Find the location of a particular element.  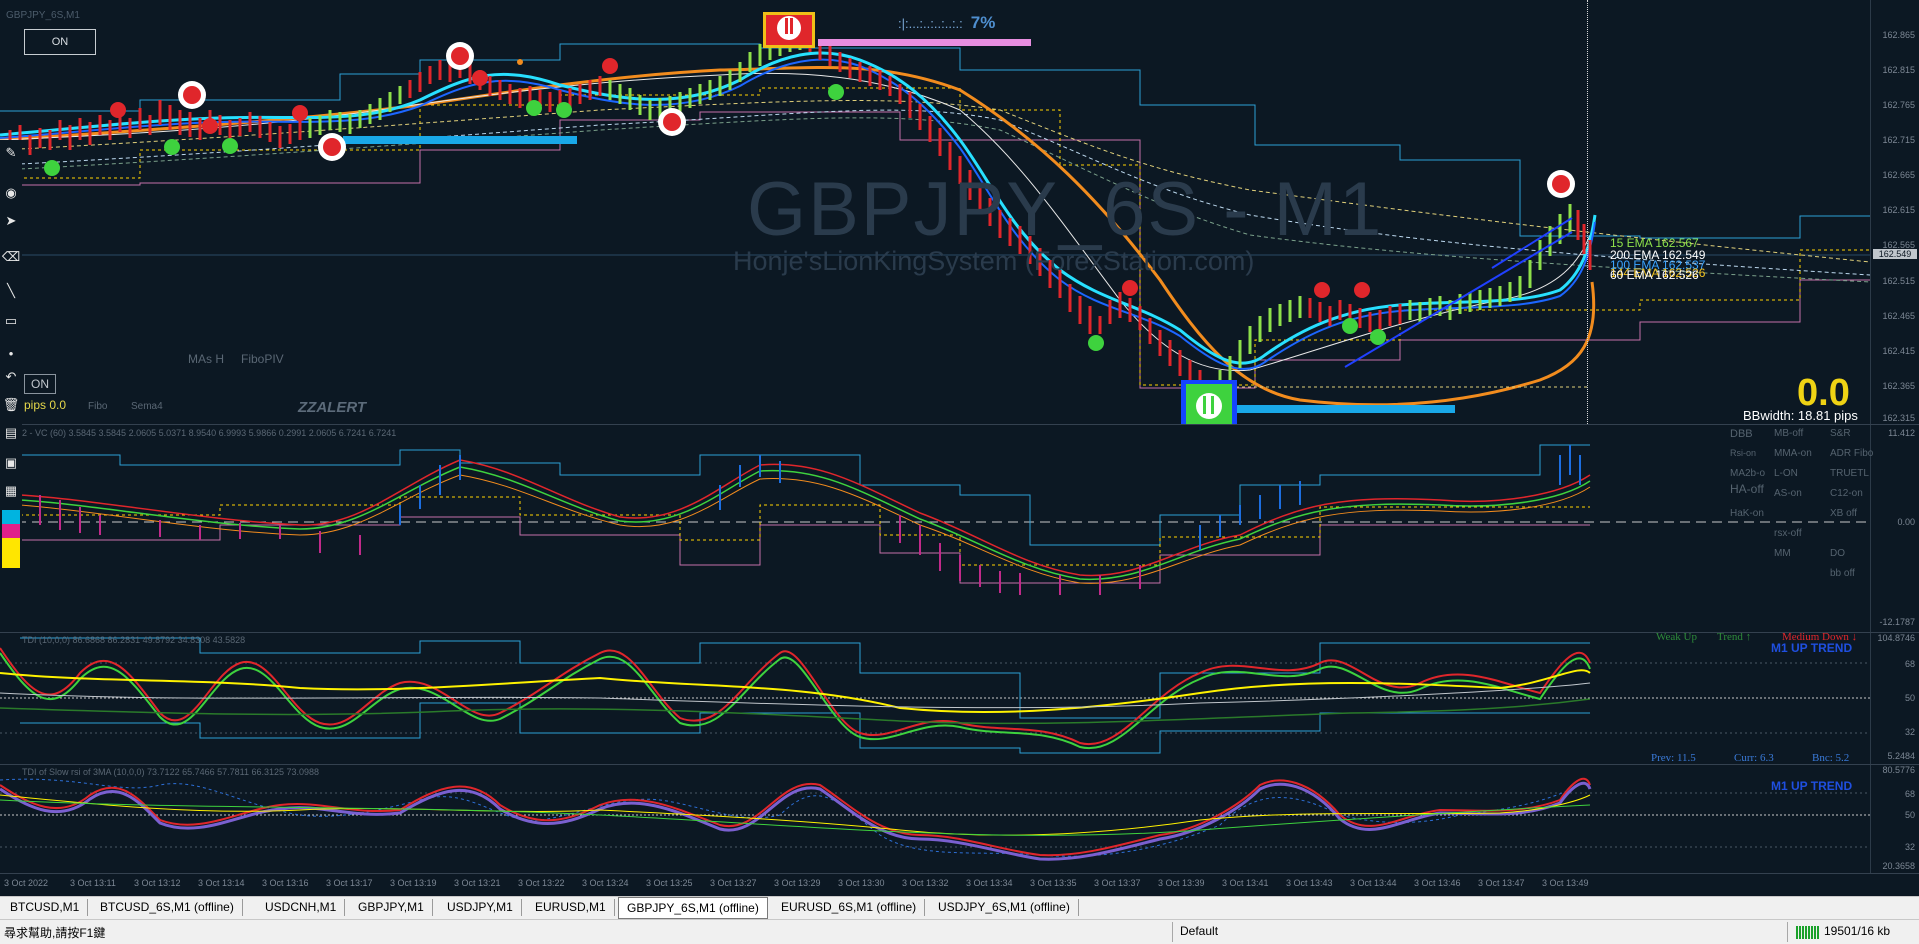

price-tick: 162.415 is located at coordinates (1898, 351).